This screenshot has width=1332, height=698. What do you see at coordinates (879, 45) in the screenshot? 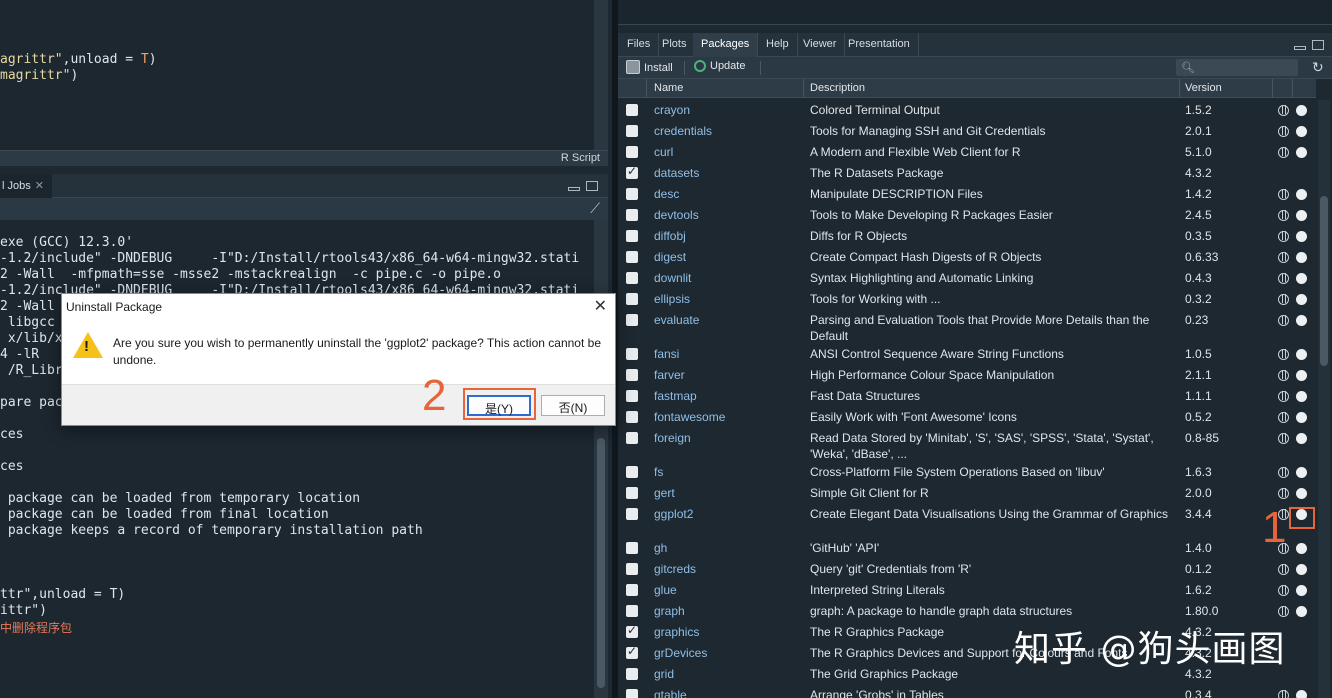
I see `tab-presentation: Presentation` at bounding box center [879, 45].